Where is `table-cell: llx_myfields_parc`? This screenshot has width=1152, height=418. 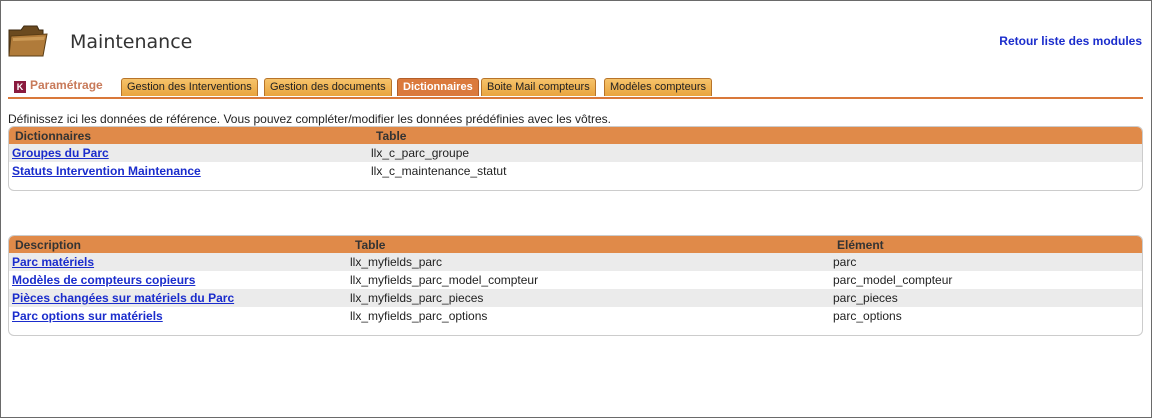 table-cell: llx_myfields_parc is located at coordinates (396, 262).